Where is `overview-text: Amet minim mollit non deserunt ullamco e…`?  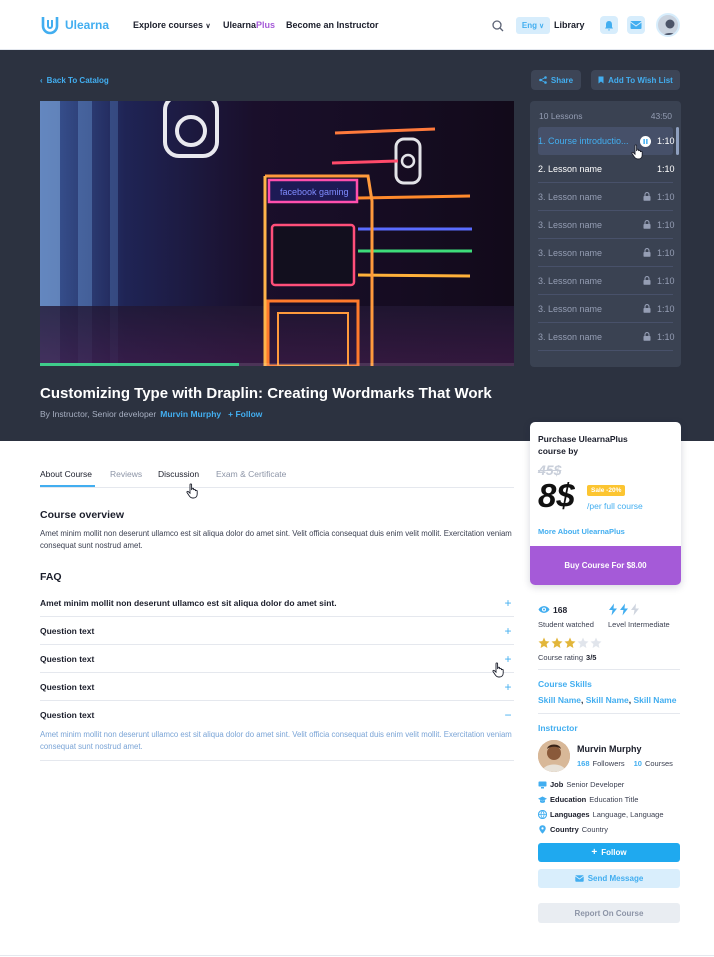 overview-text: Amet minim mollit non deserunt ullamco e… is located at coordinates (276, 539).